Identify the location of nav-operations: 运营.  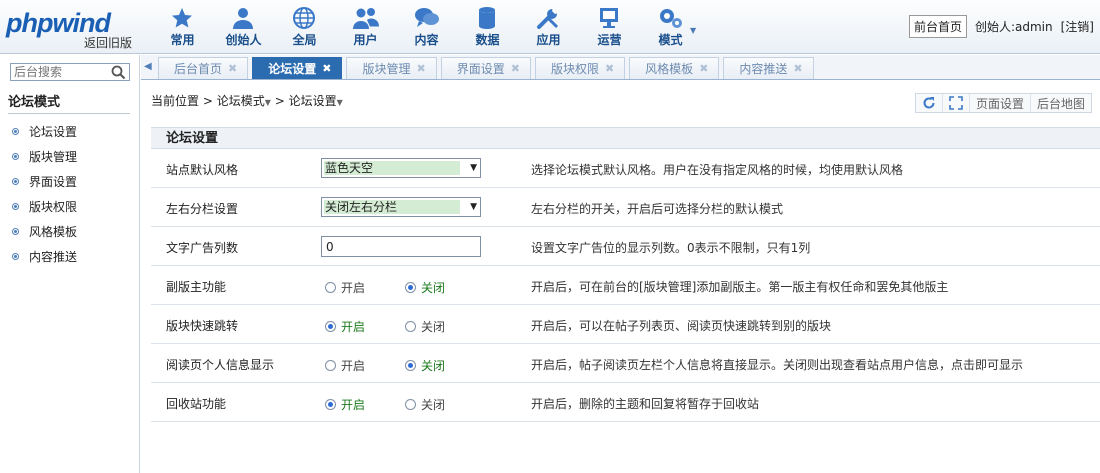
(609, 27).